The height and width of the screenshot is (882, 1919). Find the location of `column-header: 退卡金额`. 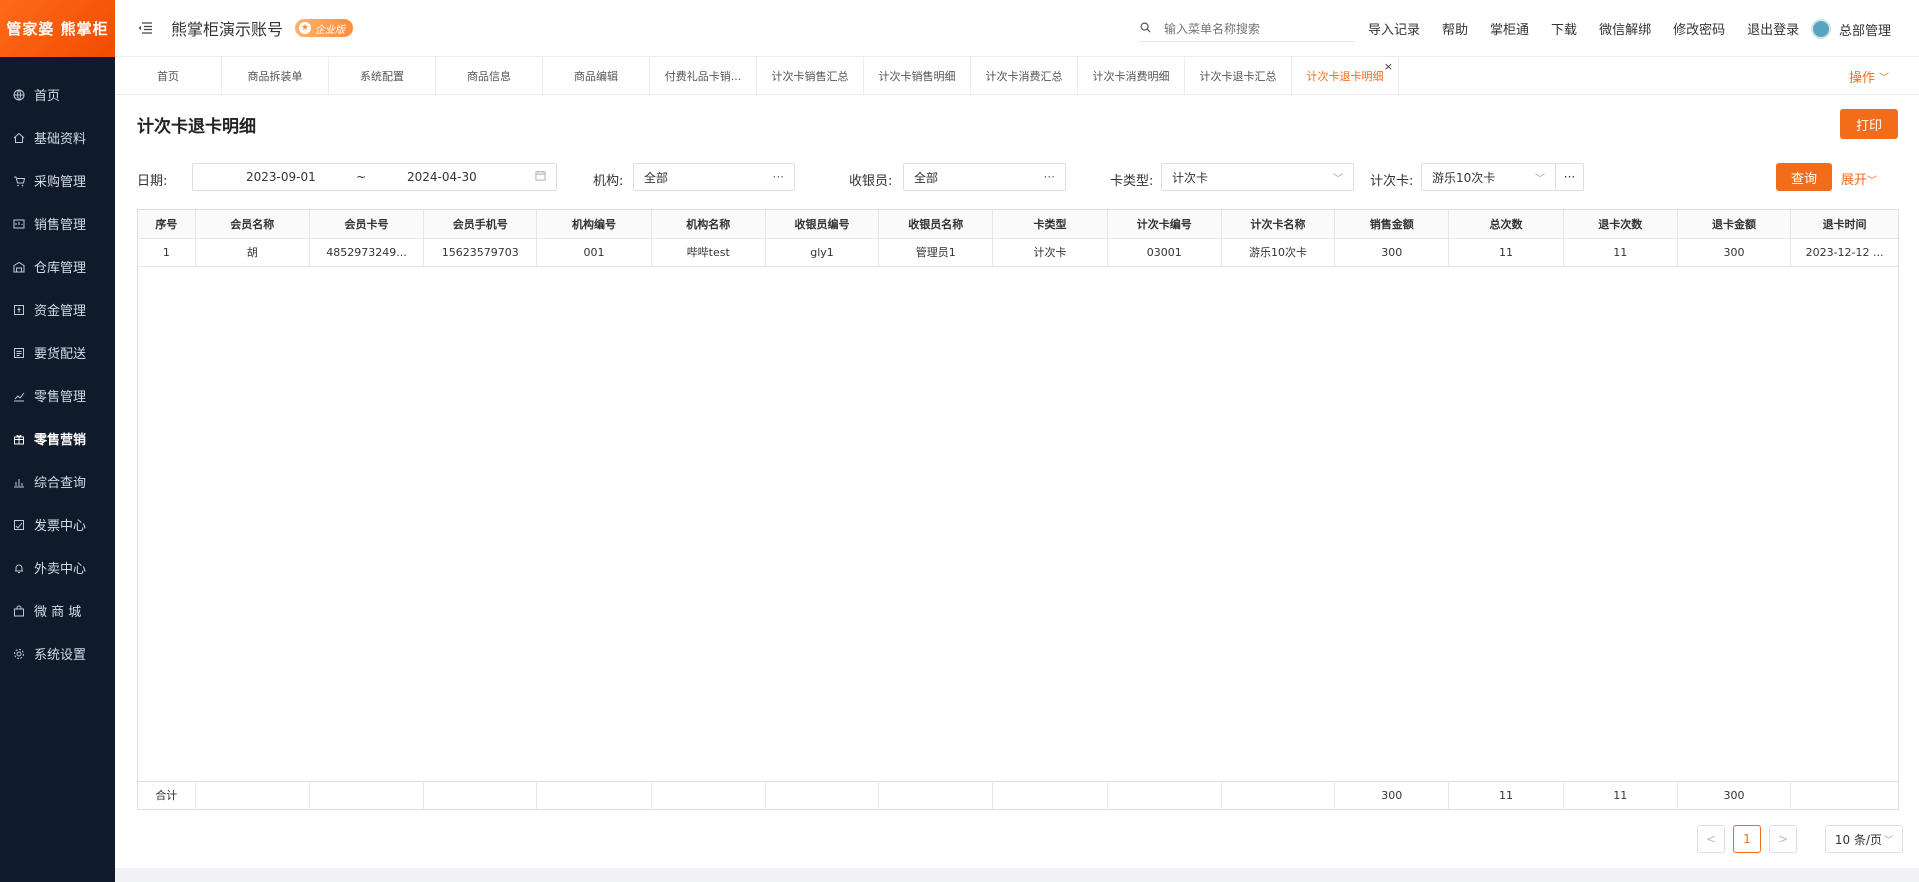

column-header: 退卡金额 is located at coordinates (1734, 224).